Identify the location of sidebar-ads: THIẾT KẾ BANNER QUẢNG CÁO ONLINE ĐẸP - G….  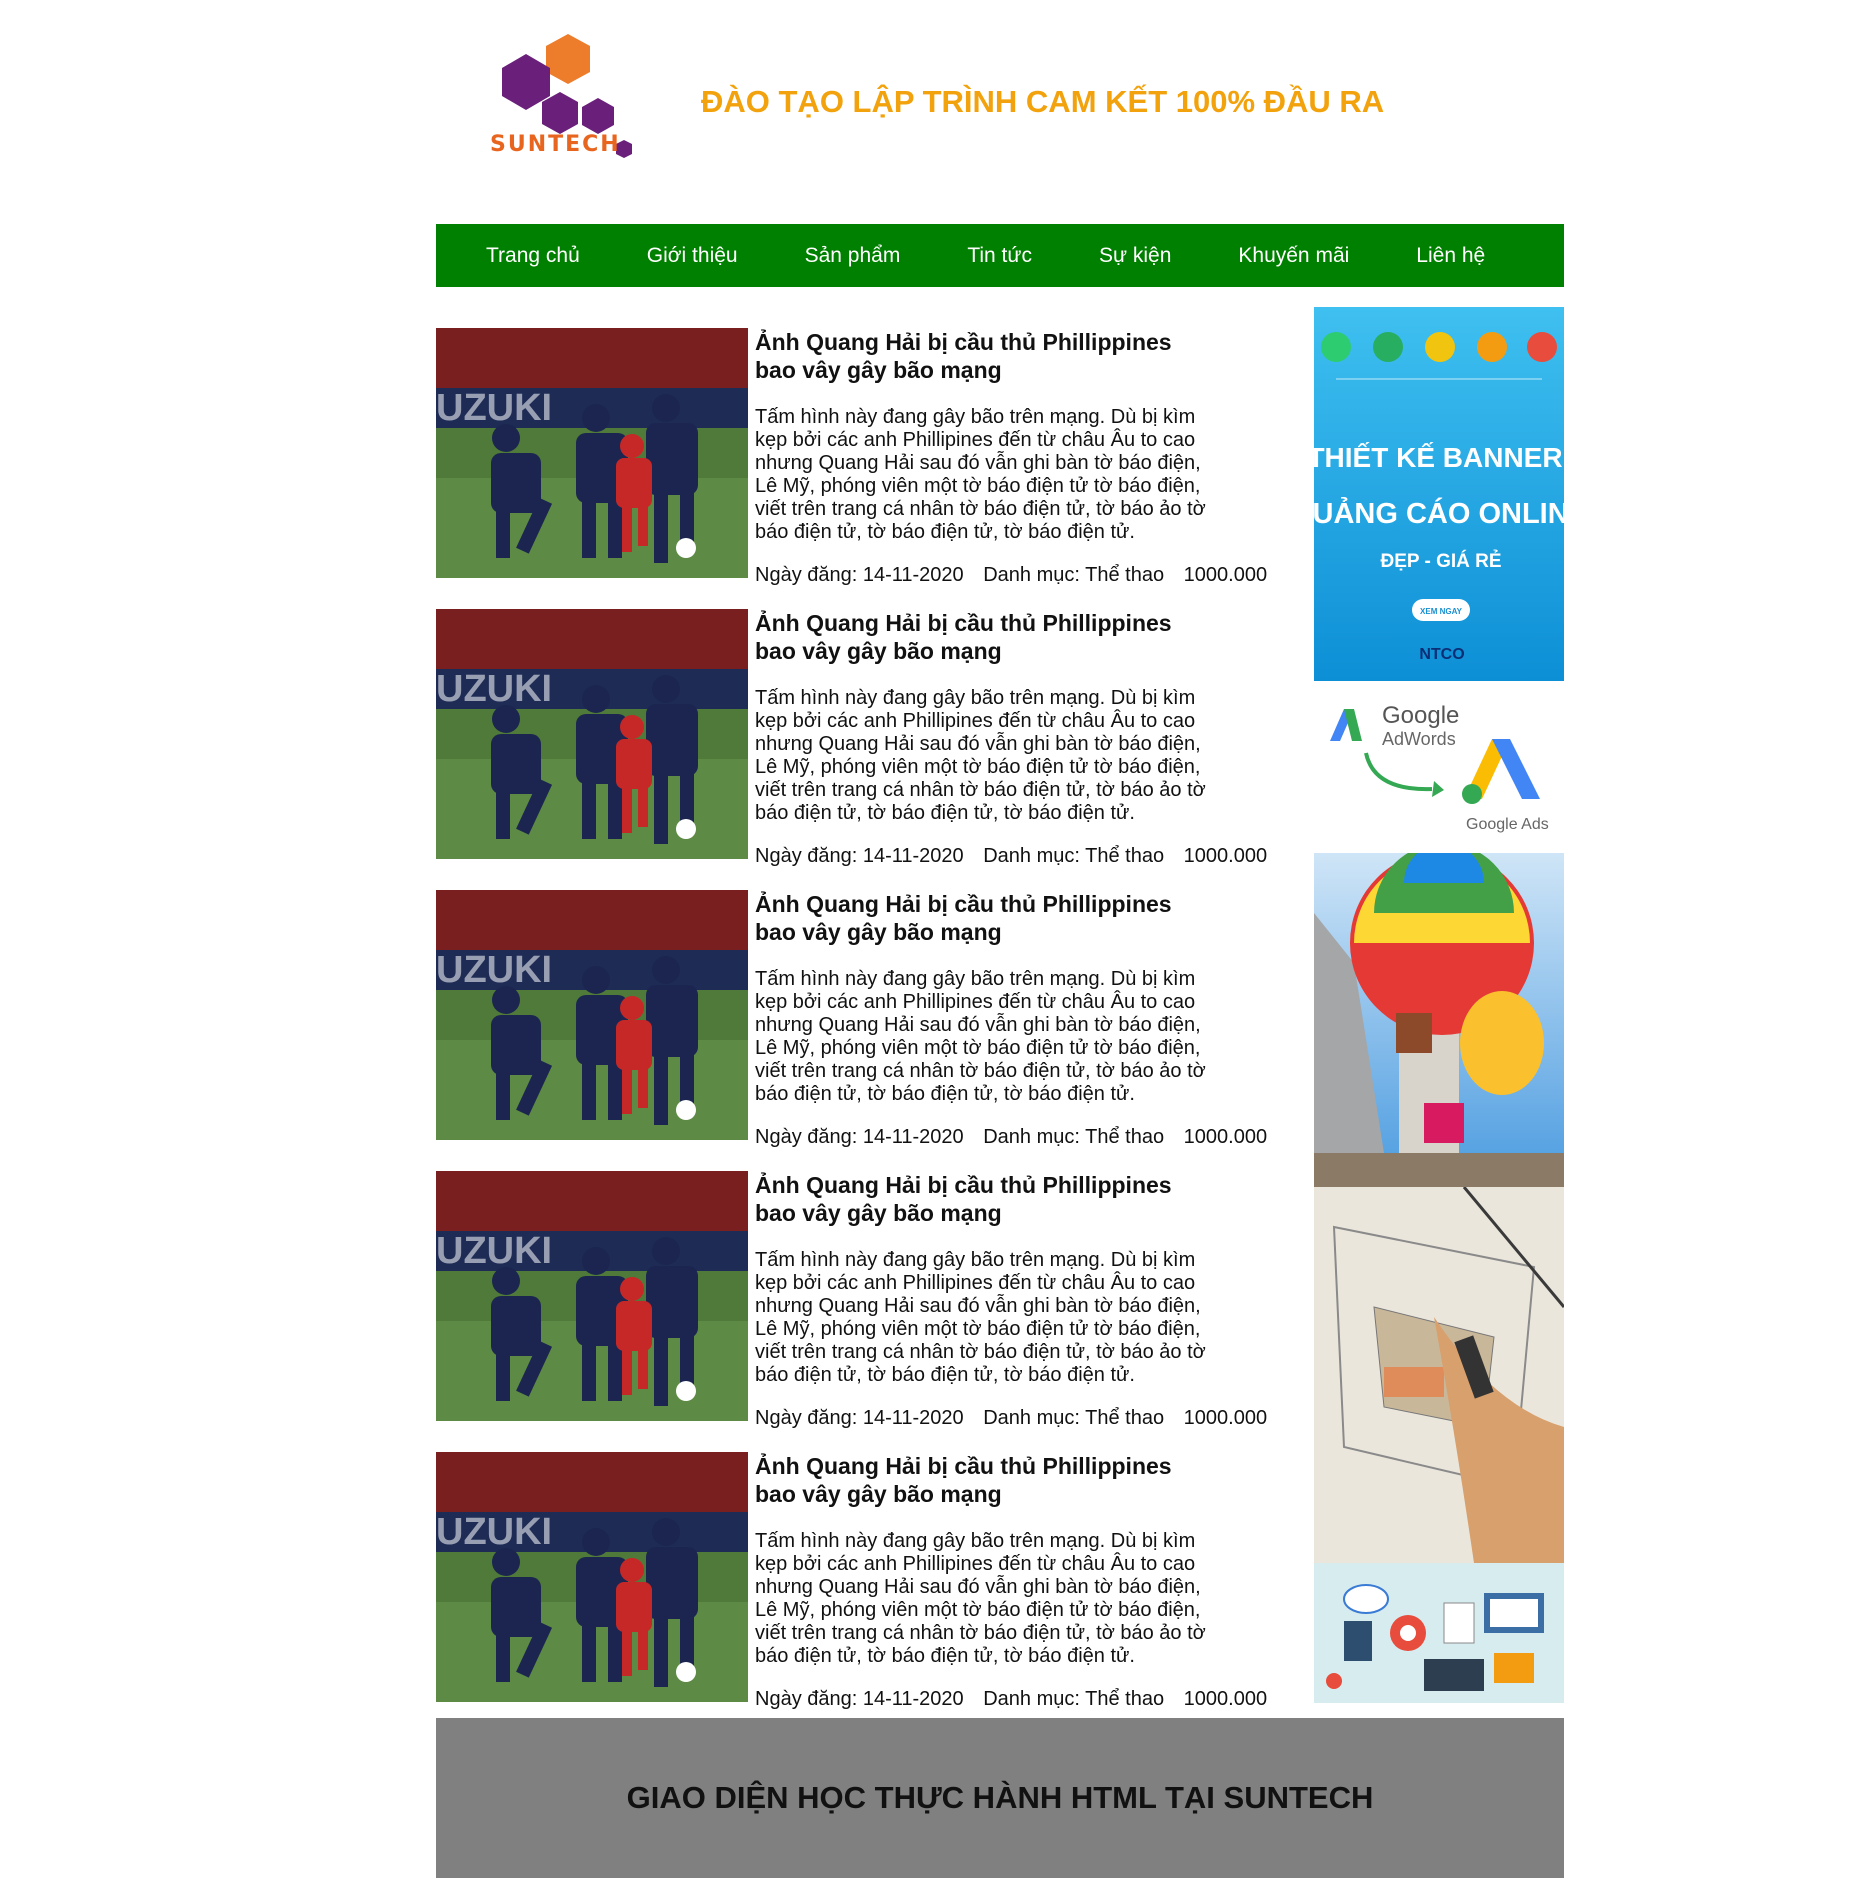
(1439, 1005).